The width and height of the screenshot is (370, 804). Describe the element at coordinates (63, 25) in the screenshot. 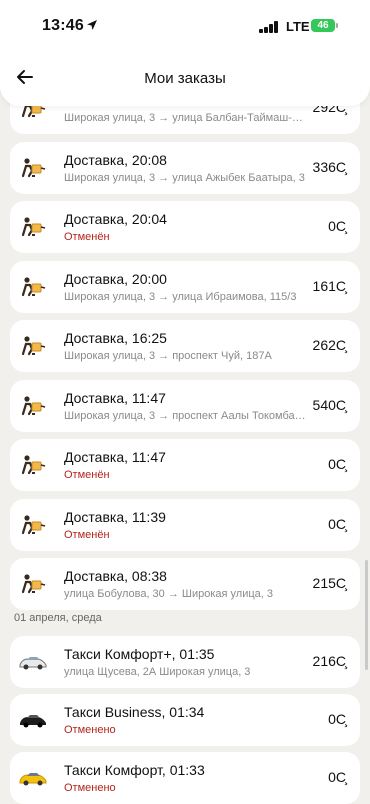

I see `status-time: 13:46` at that location.